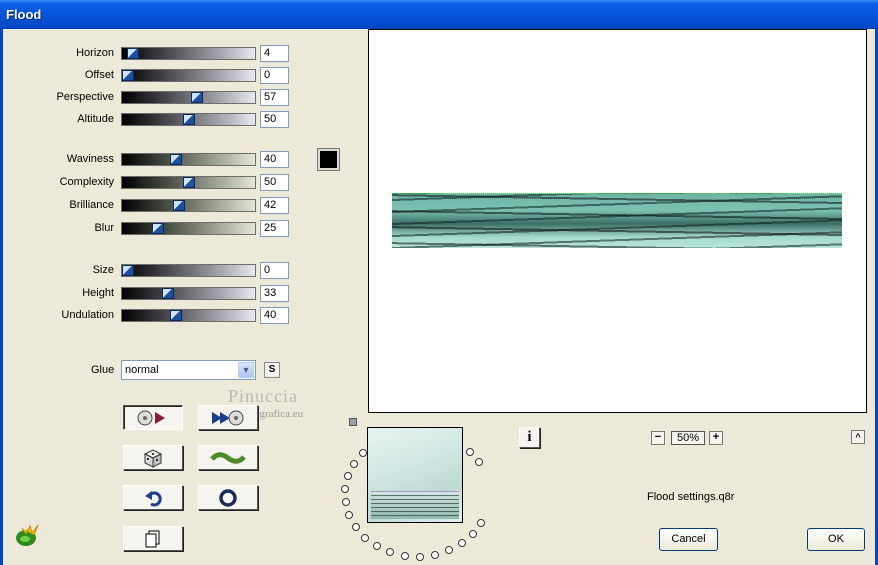  I want to click on cancel-button: Cancel, so click(688, 539).